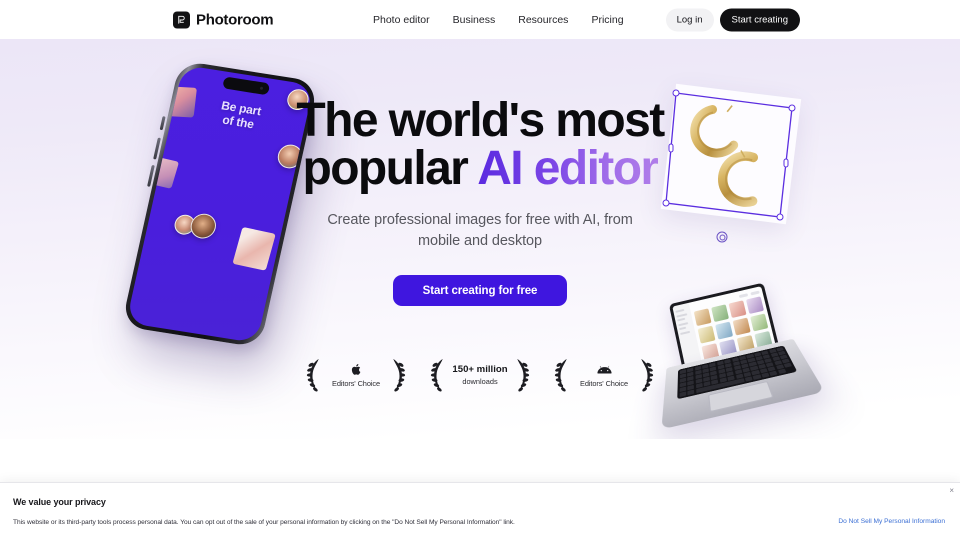 The height and width of the screenshot is (540, 960). I want to click on login-button: Log in, so click(689, 19).